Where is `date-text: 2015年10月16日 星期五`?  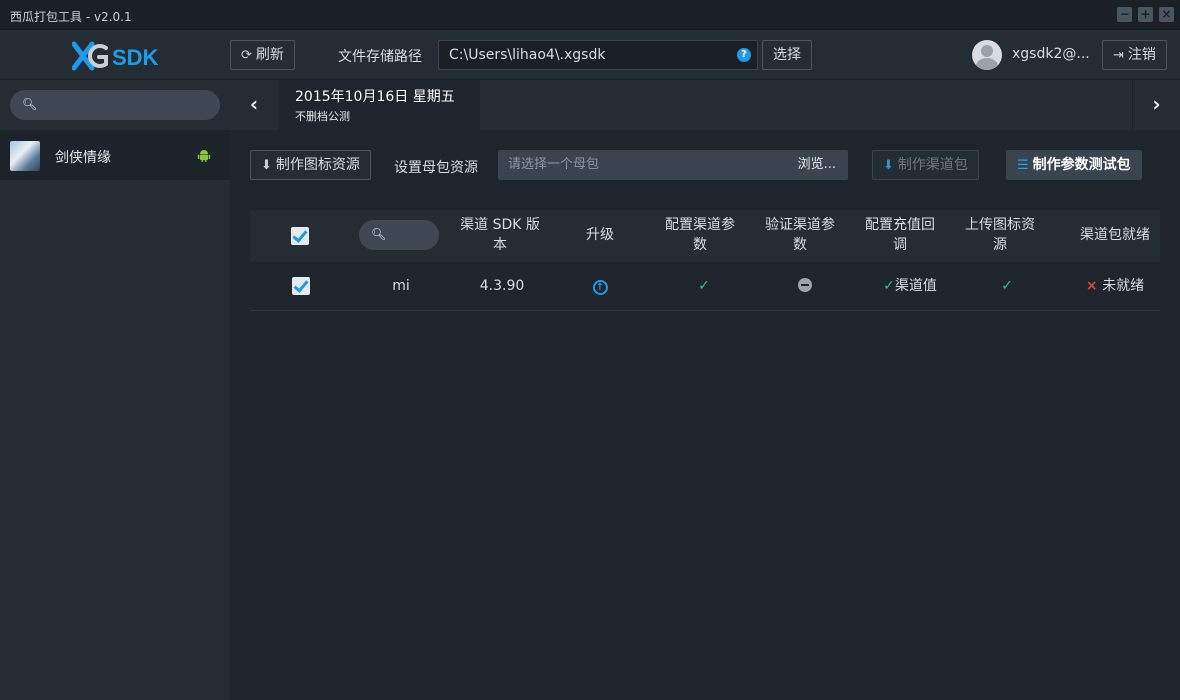 date-text: 2015年10月16日 星期五 is located at coordinates (375, 97).